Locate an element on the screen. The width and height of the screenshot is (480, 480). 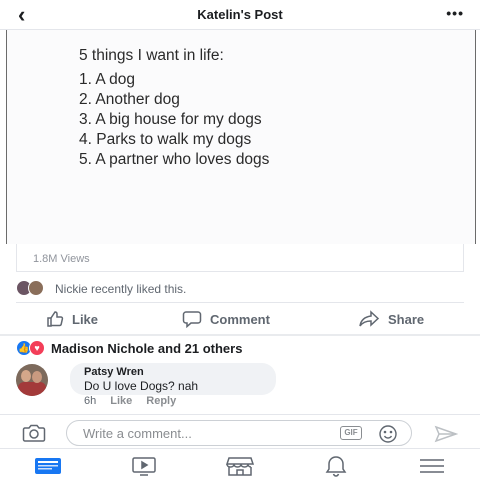
post-list-item: 2. Another dog is located at coordinates (129, 99).